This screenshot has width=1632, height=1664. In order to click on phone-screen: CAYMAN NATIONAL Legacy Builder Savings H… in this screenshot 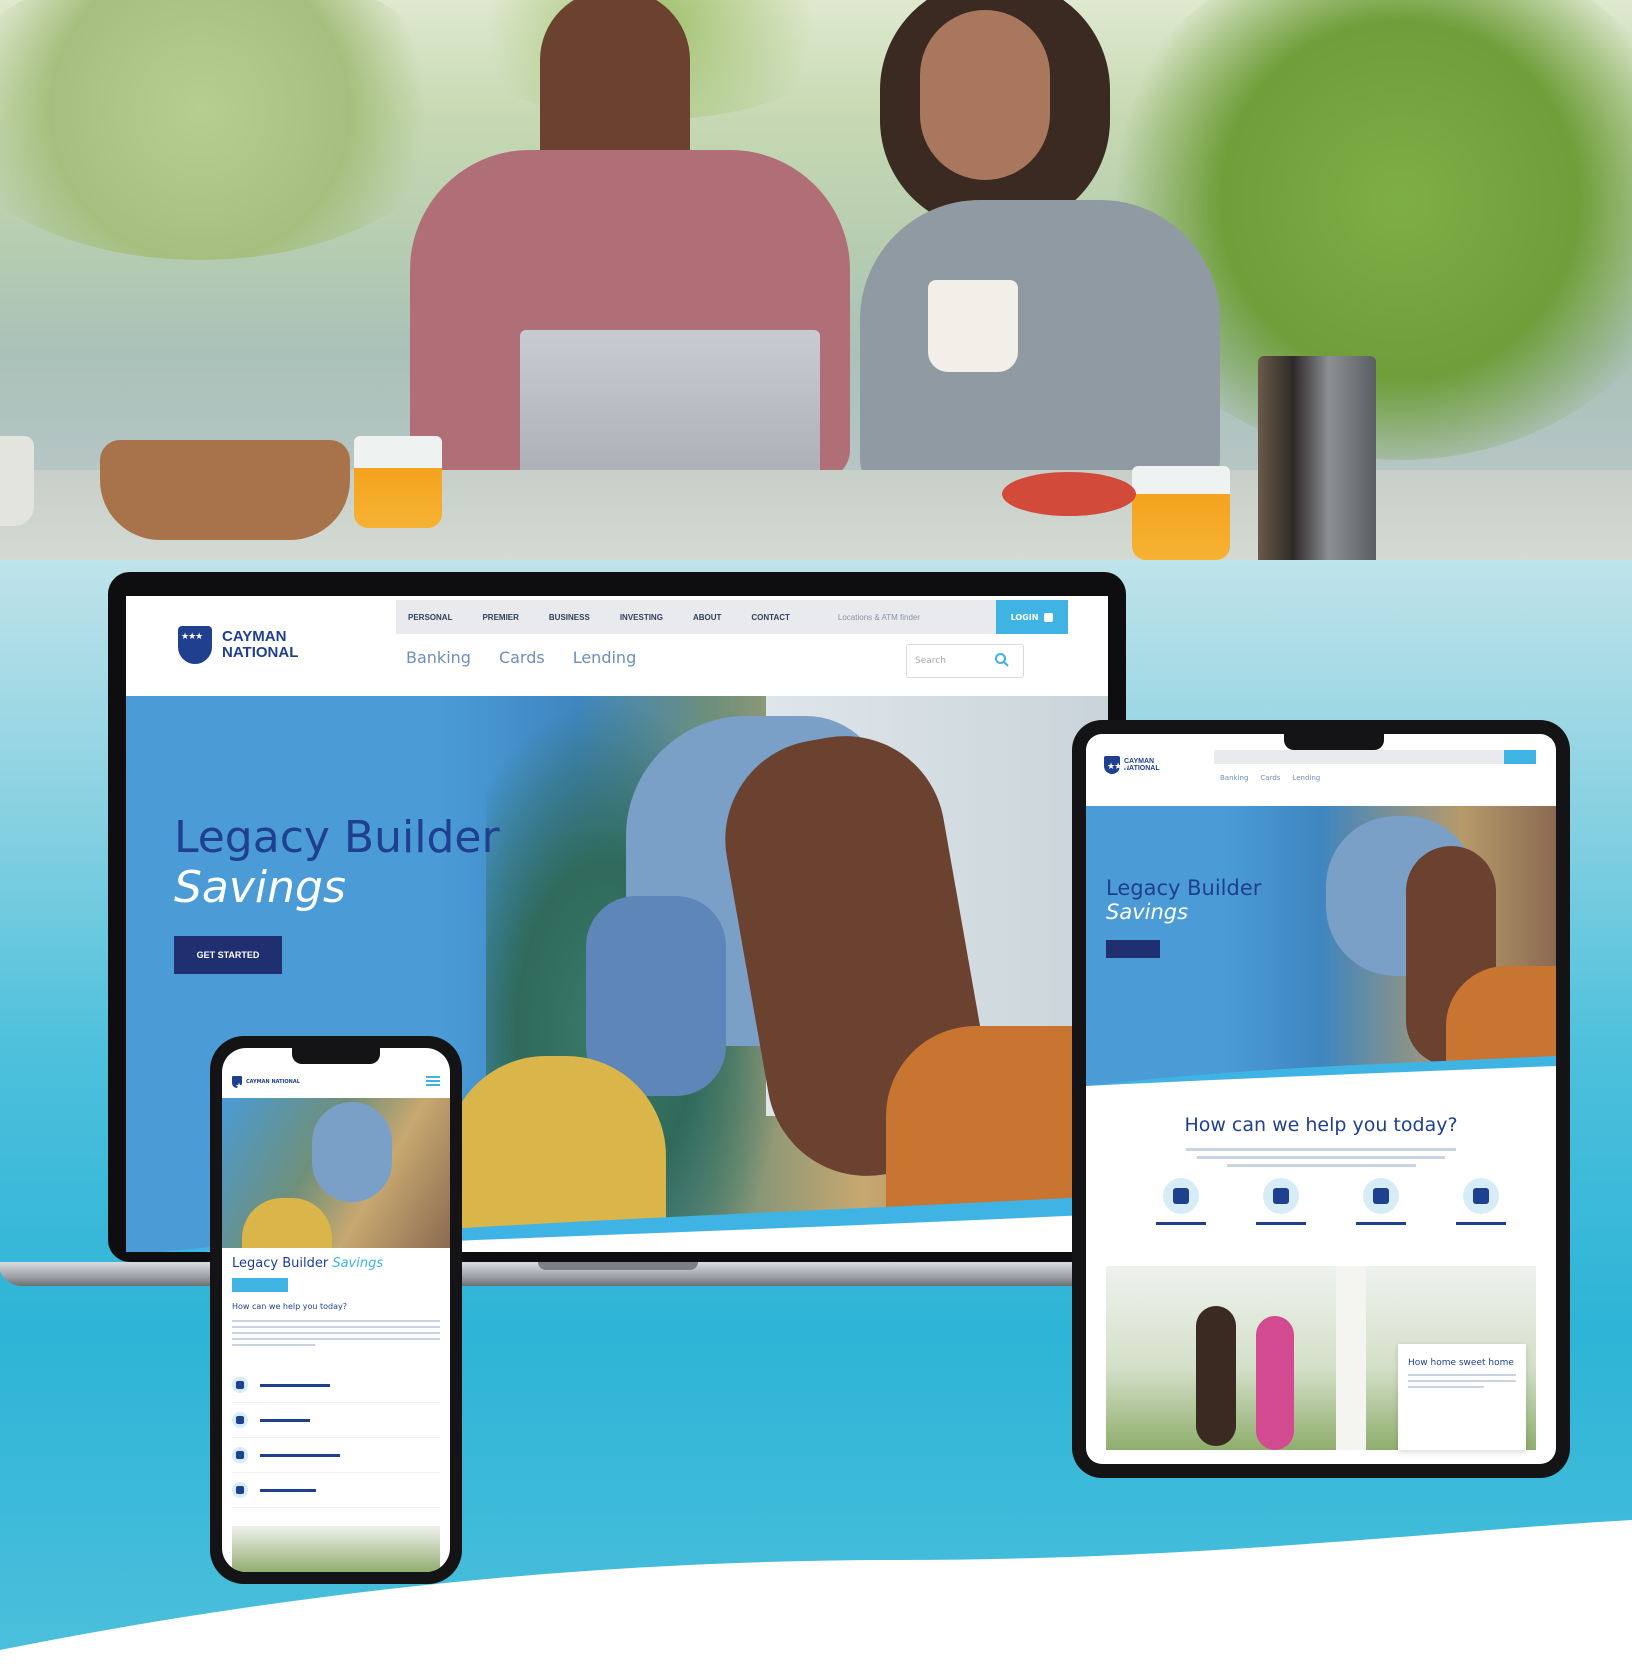, I will do `click(336, 1310)`.